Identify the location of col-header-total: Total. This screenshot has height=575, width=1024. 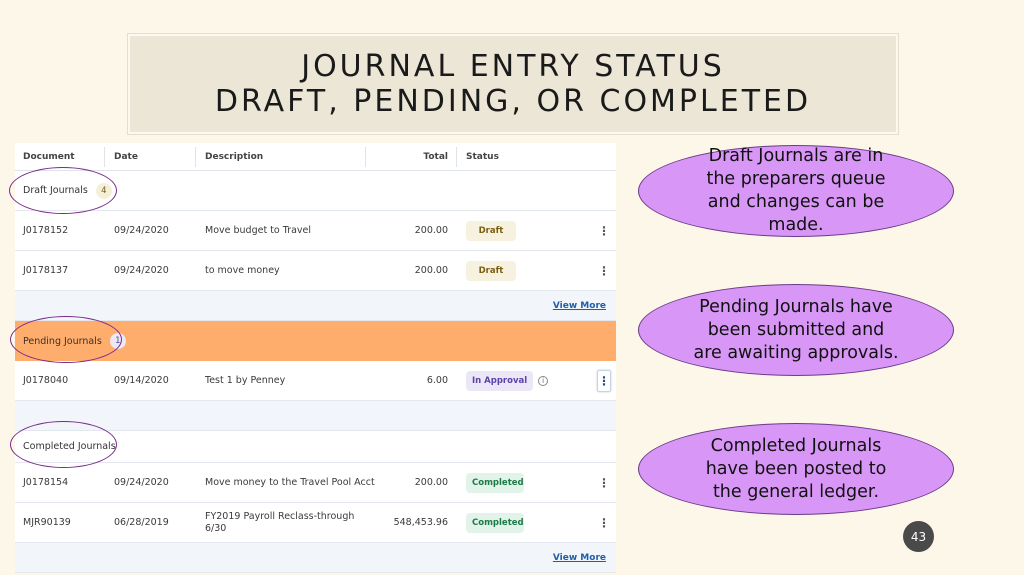
(435, 156).